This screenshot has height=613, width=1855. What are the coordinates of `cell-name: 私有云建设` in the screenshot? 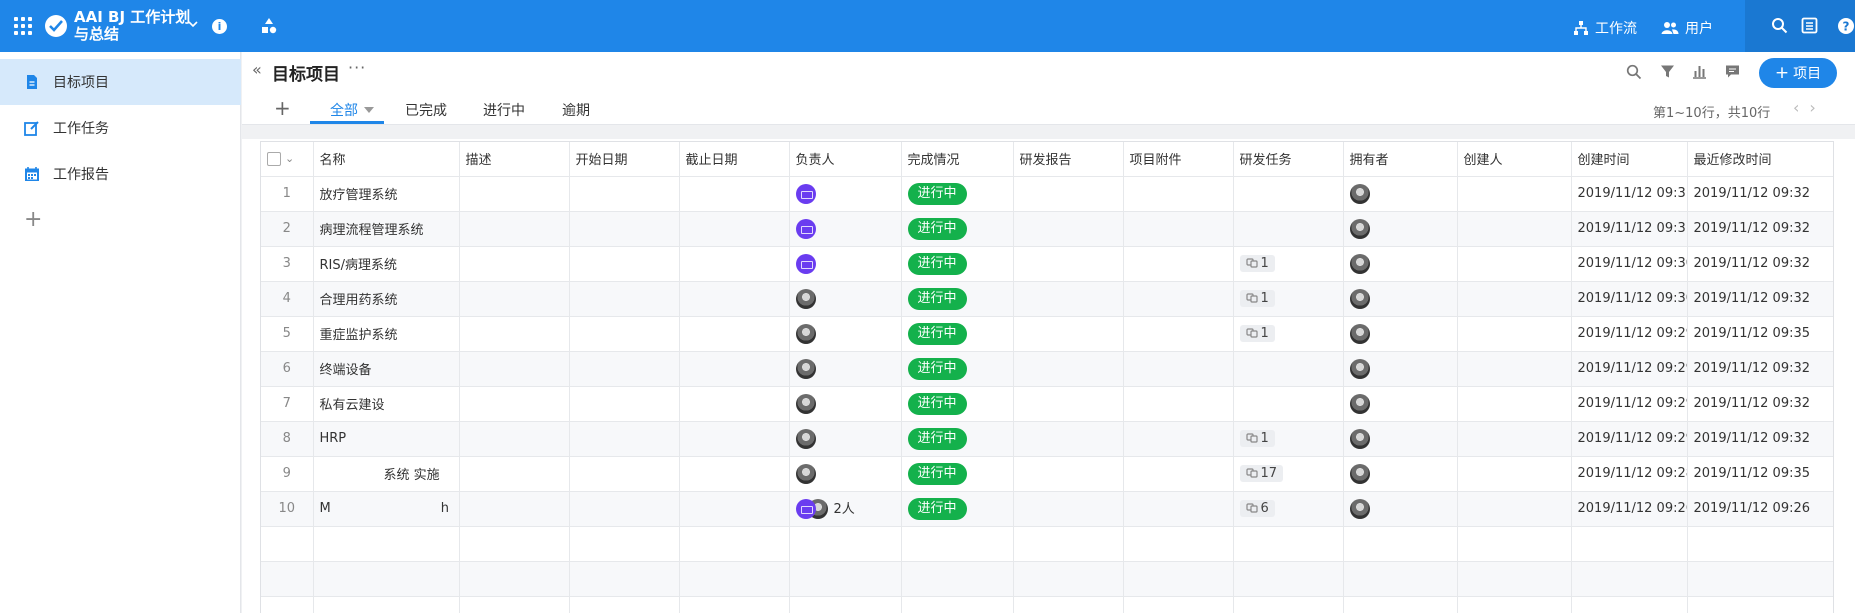 It's located at (386, 404).